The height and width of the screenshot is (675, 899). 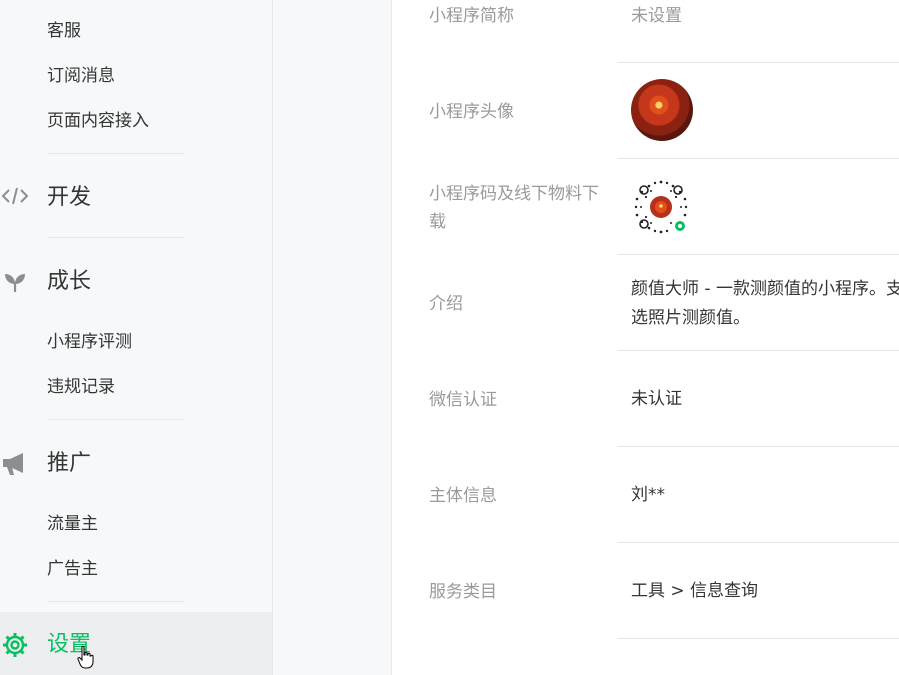 I want to click on code-icon, so click(x=15, y=196).